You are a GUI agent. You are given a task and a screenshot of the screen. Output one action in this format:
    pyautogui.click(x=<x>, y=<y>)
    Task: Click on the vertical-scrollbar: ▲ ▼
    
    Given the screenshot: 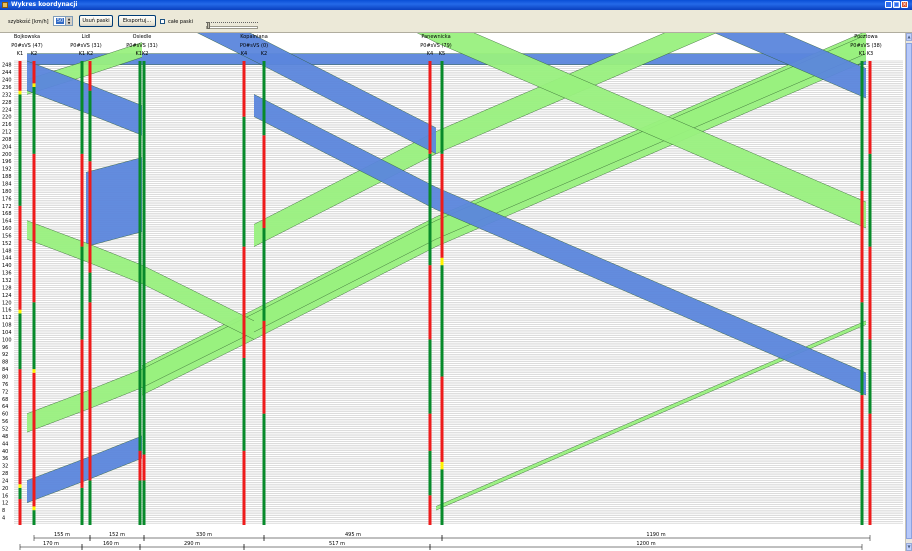 What is the action you would take?
    pyautogui.click(x=908, y=292)
    